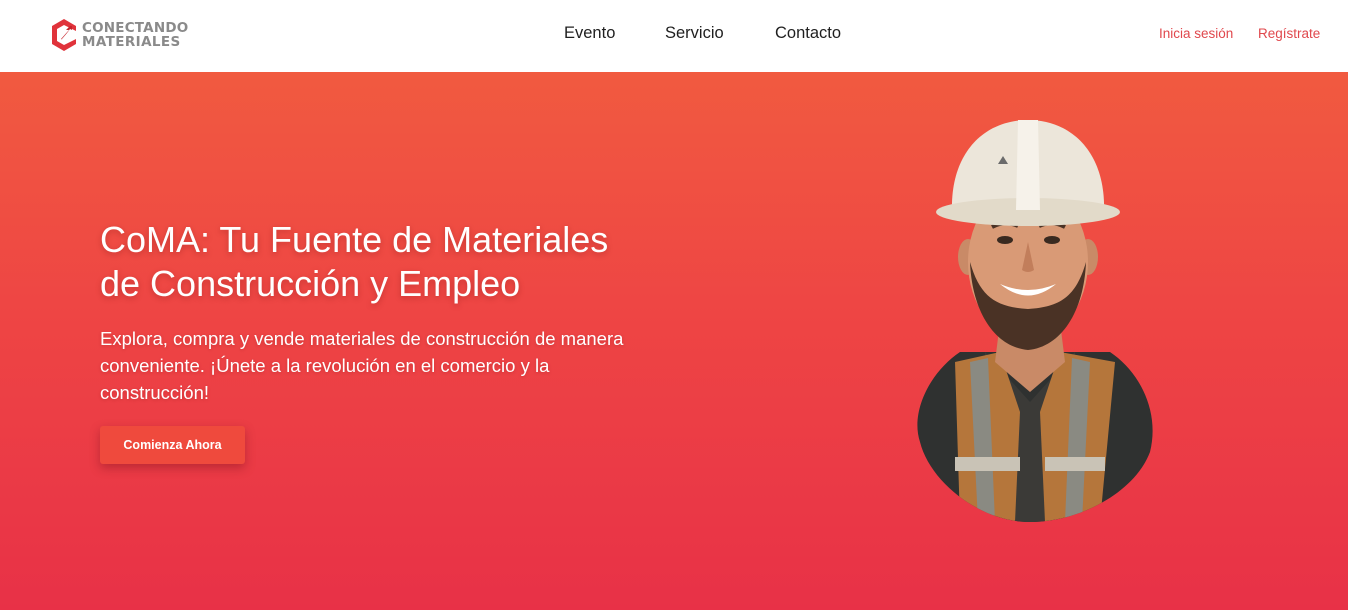 The height and width of the screenshot is (610, 1348). I want to click on signup-link: Regístrate, so click(1289, 33).